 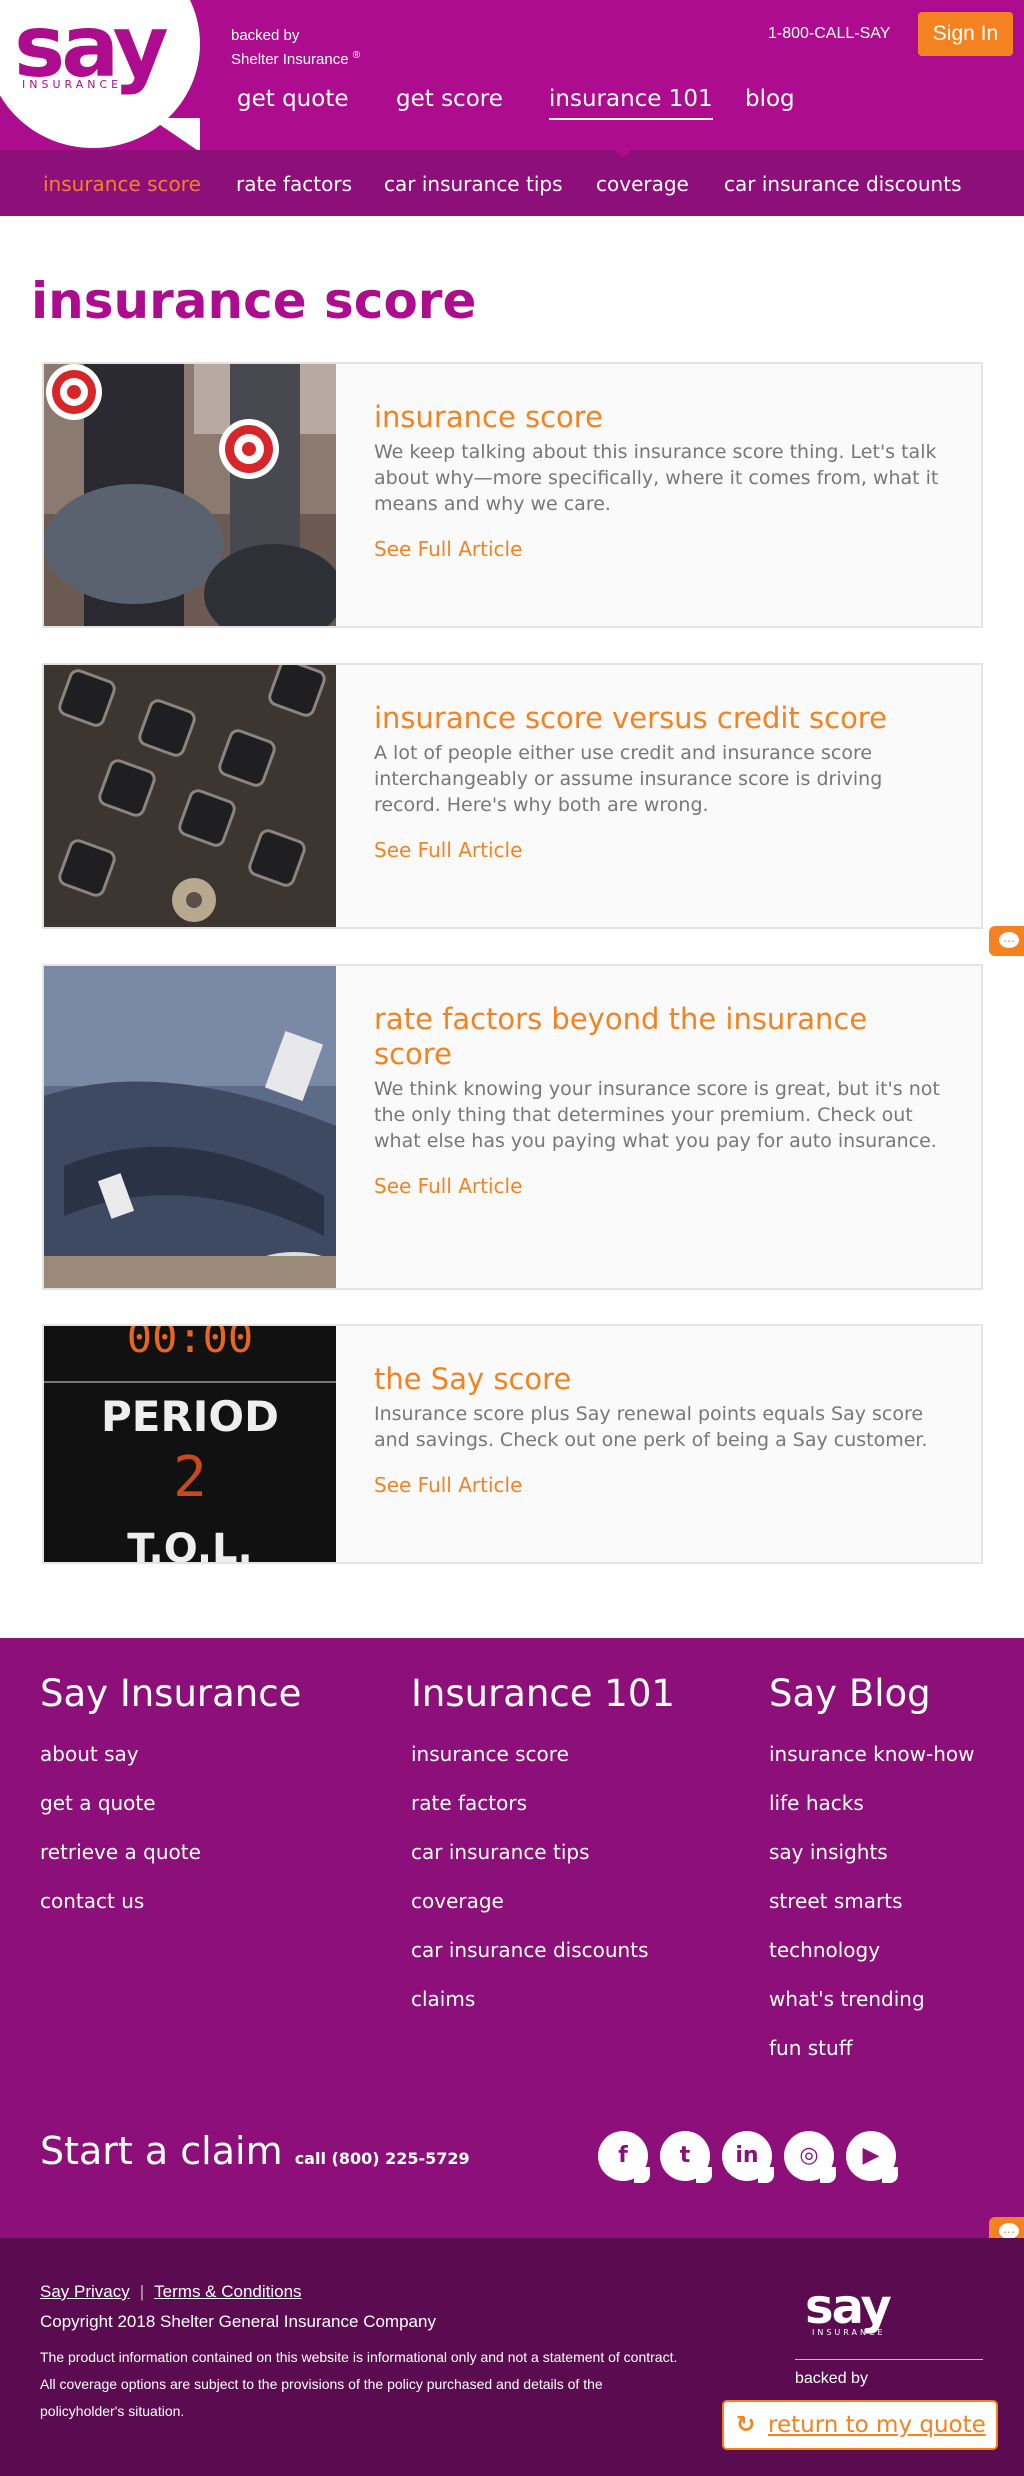 What do you see at coordinates (871, 1852) in the screenshot?
I see `footer-link-say-insights: say insights` at bounding box center [871, 1852].